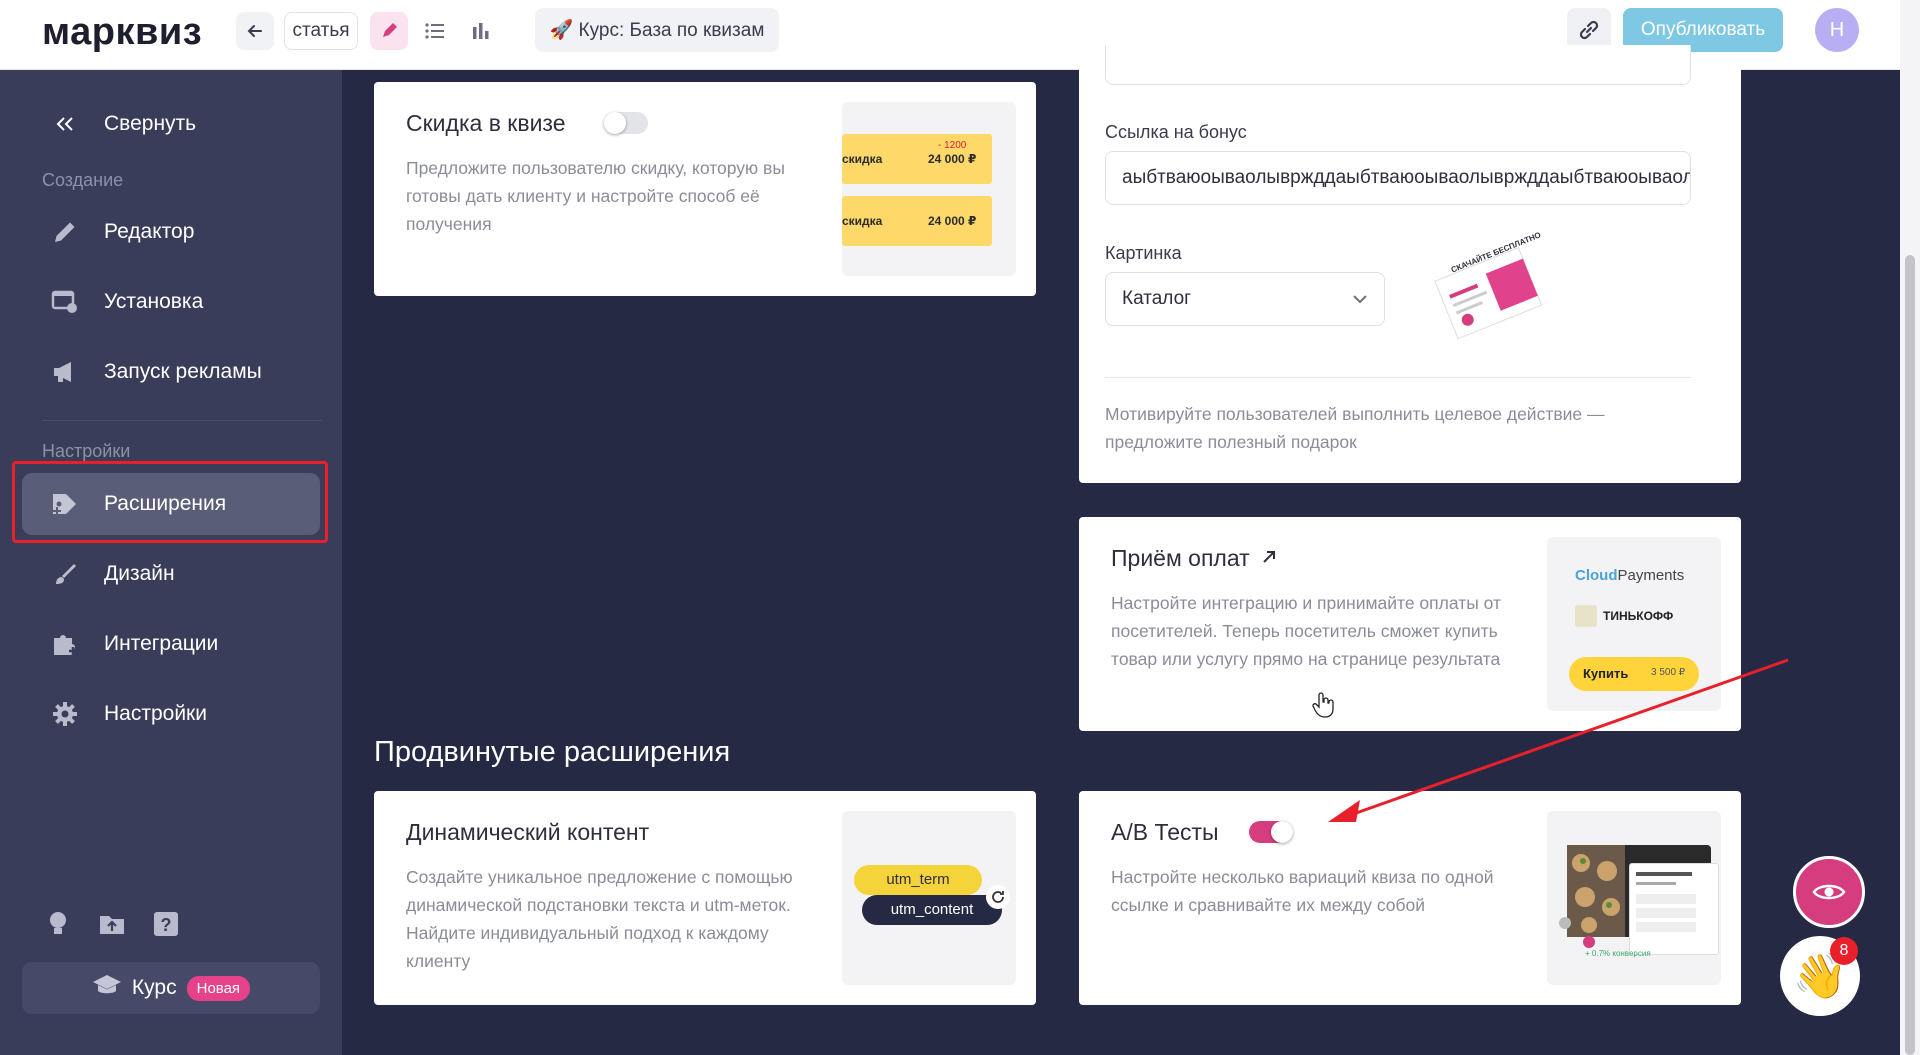  What do you see at coordinates (161, 643) in the screenshot?
I see `sidebar-item-label: Интеграции` at bounding box center [161, 643].